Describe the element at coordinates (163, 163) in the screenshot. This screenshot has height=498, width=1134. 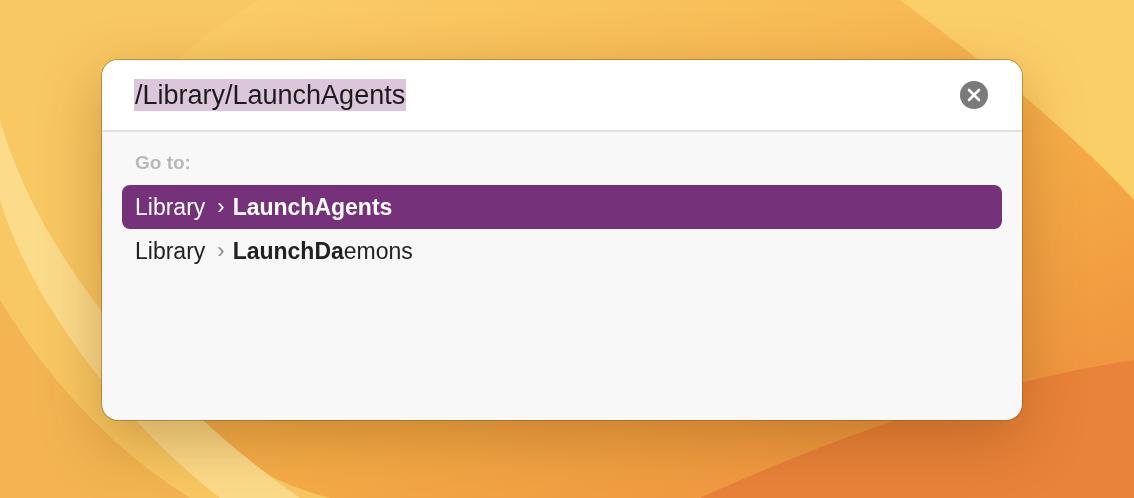
I see `section-label: Go to:` at that location.